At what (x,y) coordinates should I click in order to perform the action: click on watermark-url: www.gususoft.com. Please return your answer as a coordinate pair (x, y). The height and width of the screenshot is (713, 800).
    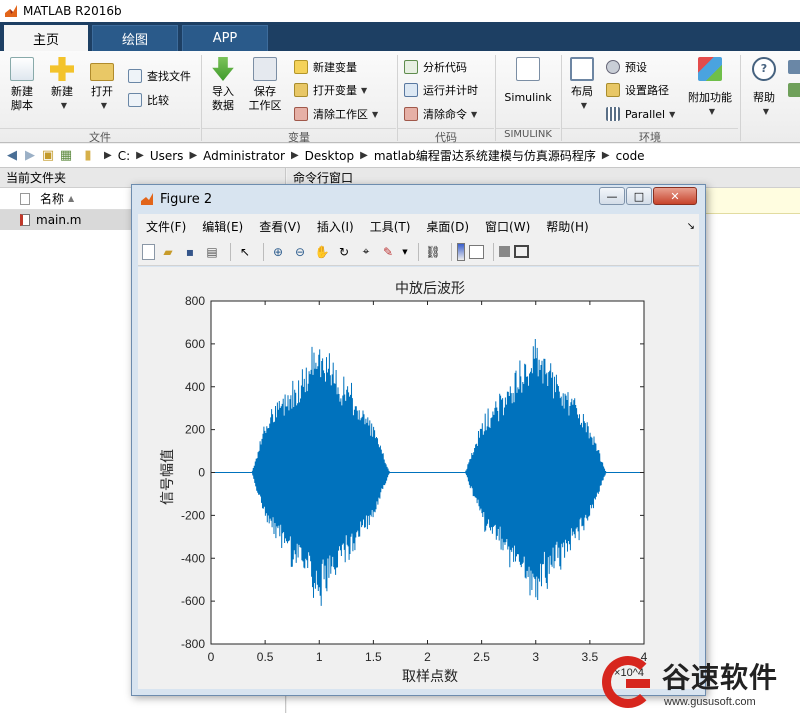
    Looking at the image, I should click on (710, 702).